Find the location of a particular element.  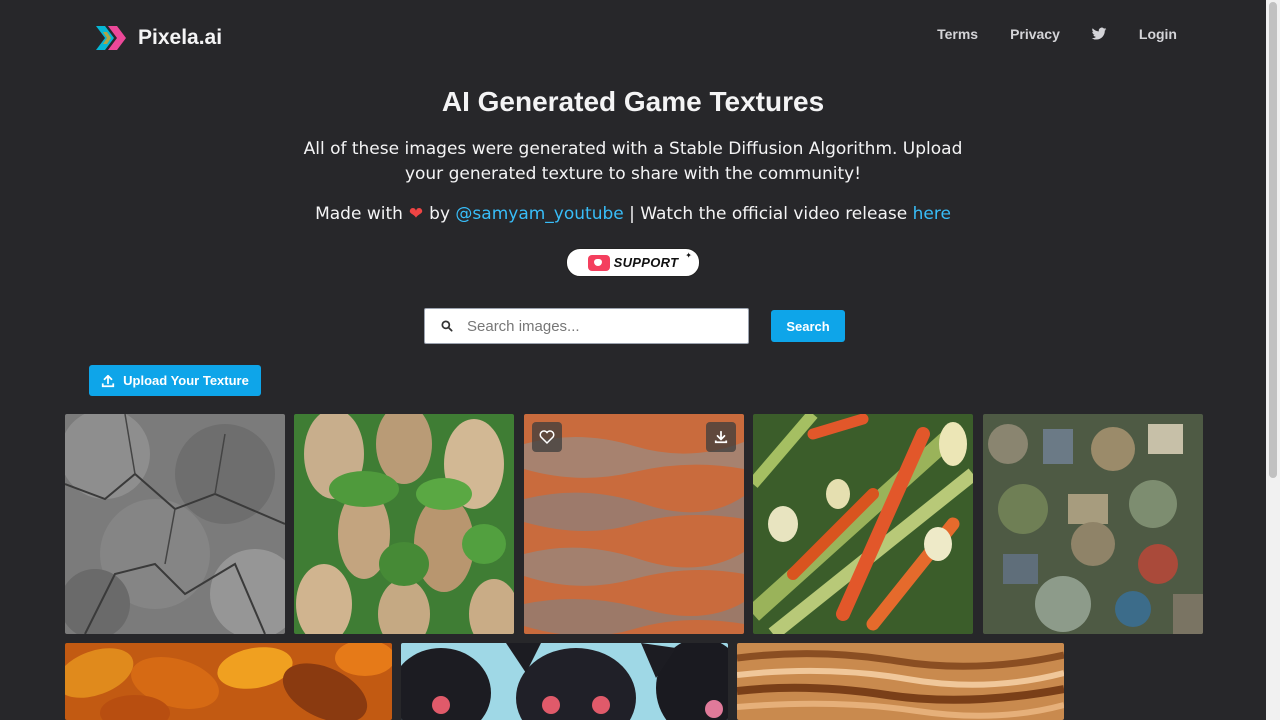

texture-tile-sand is located at coordinates (634, 524).